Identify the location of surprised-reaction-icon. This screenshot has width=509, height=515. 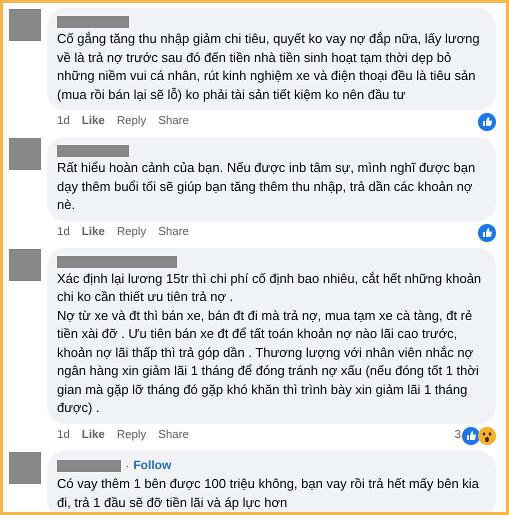
(487, 435).